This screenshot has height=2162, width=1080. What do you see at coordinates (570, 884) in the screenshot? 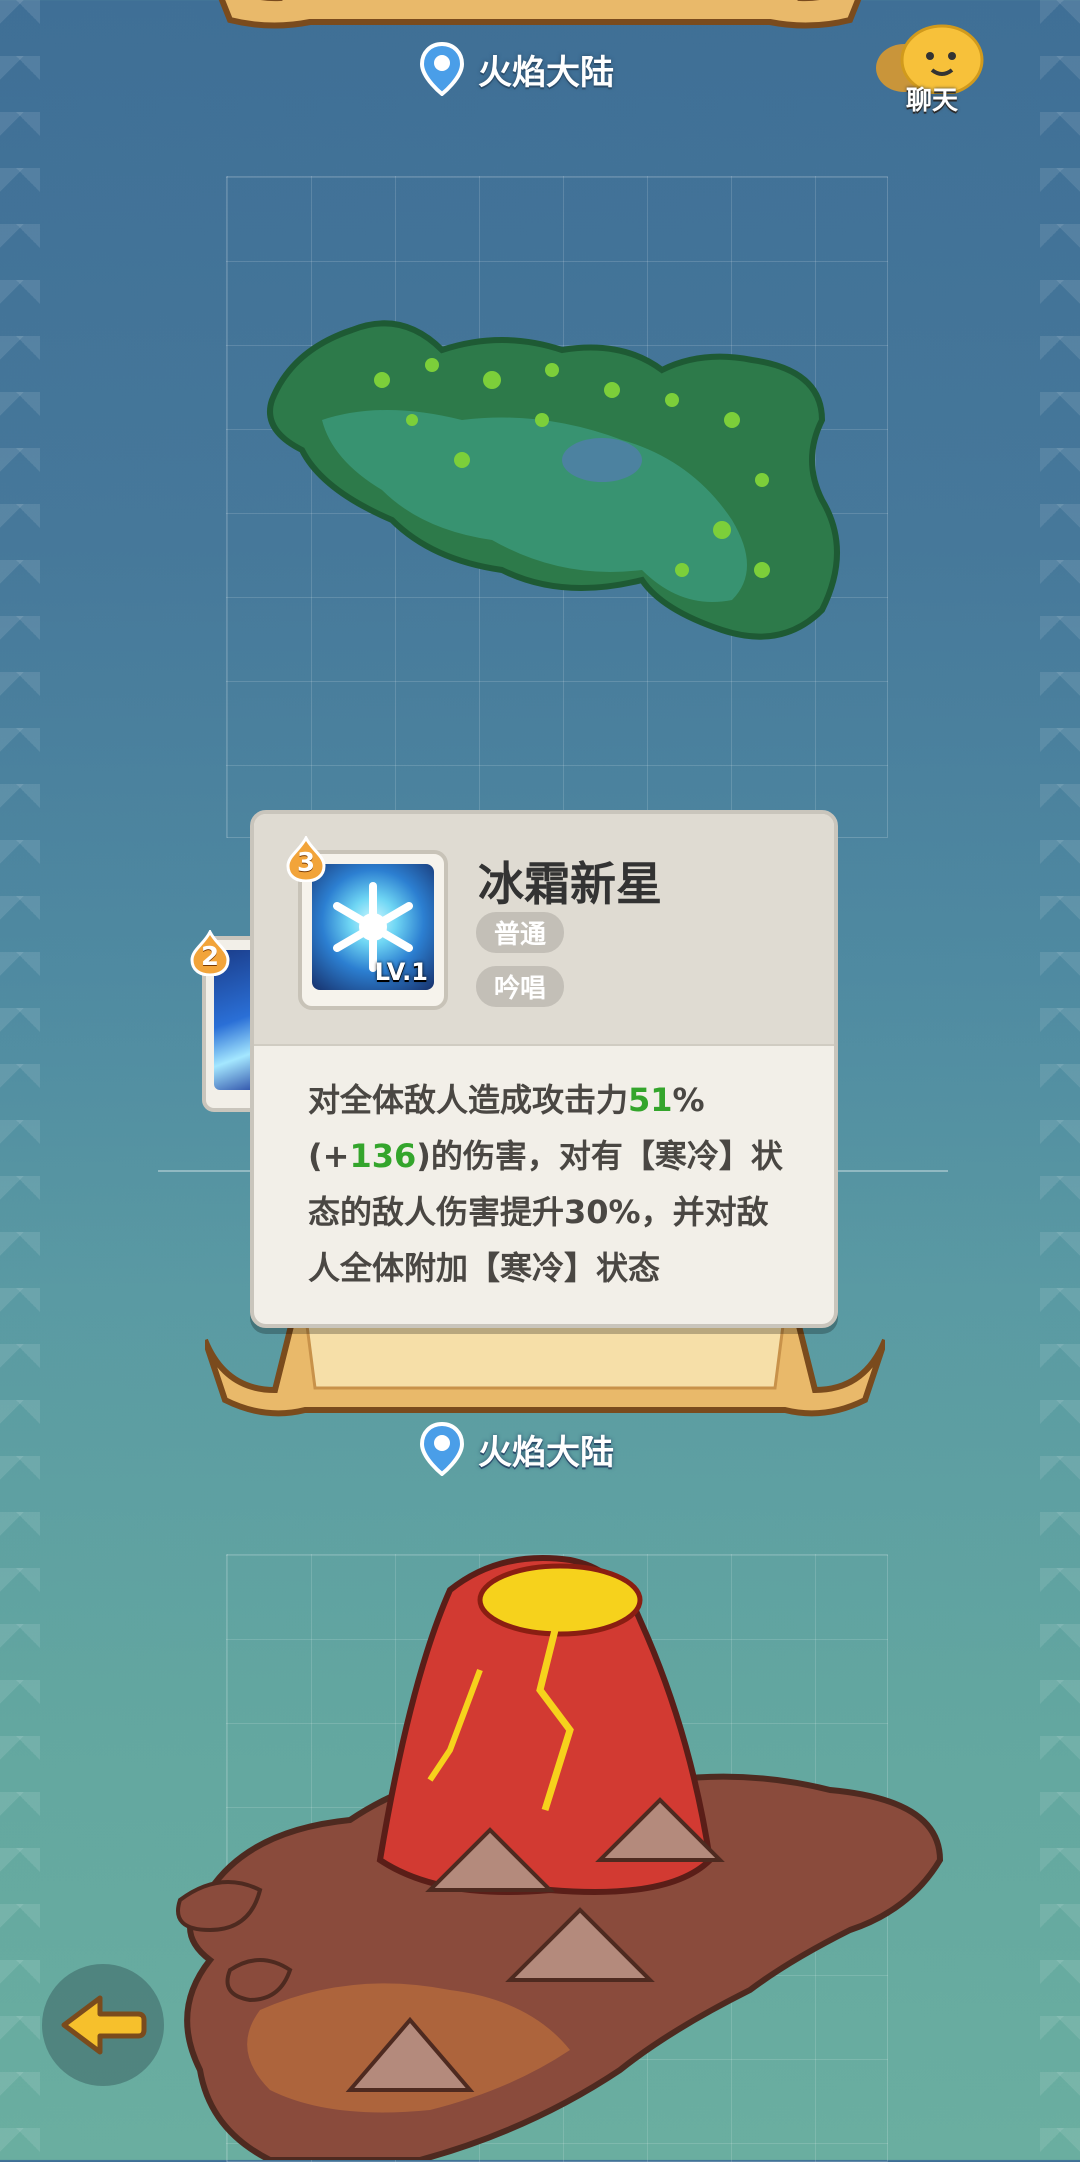
I see `skill-name: 冰霜新星` at bounding box center [570, 884].